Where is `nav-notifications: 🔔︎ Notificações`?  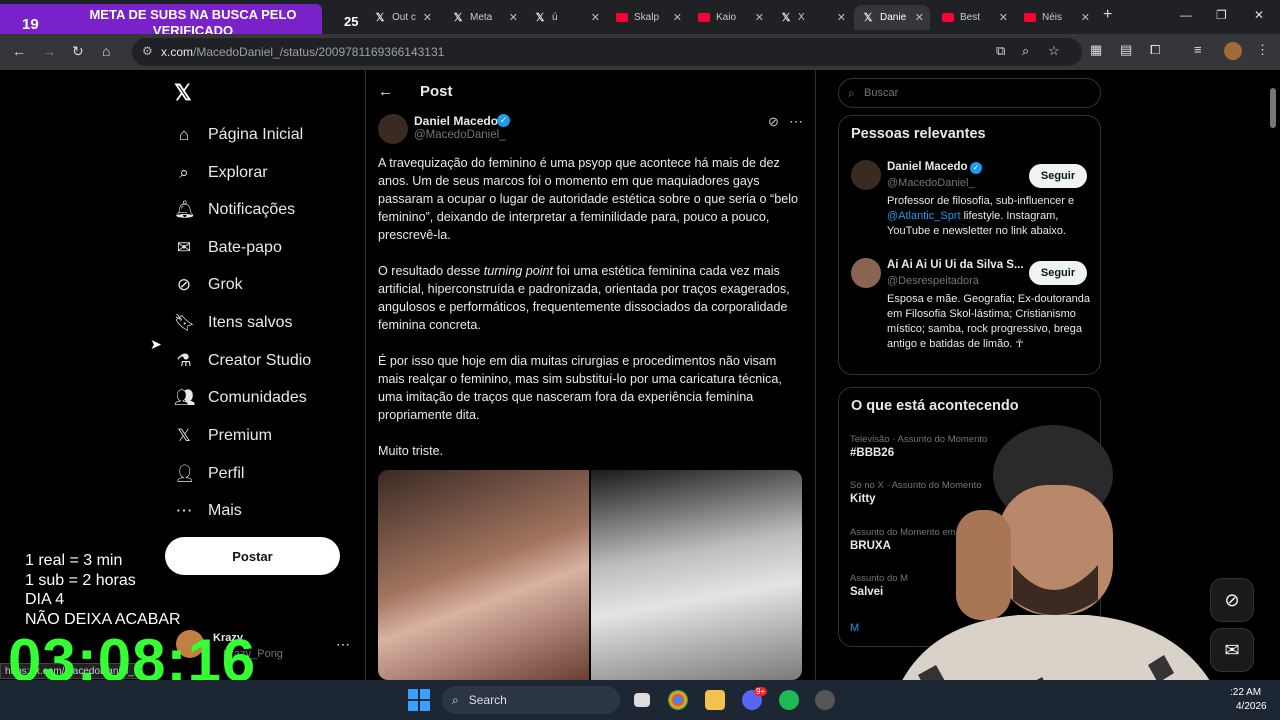
nav-notifications: 🔔︎ Notificações is located at coordinates (234, 210).